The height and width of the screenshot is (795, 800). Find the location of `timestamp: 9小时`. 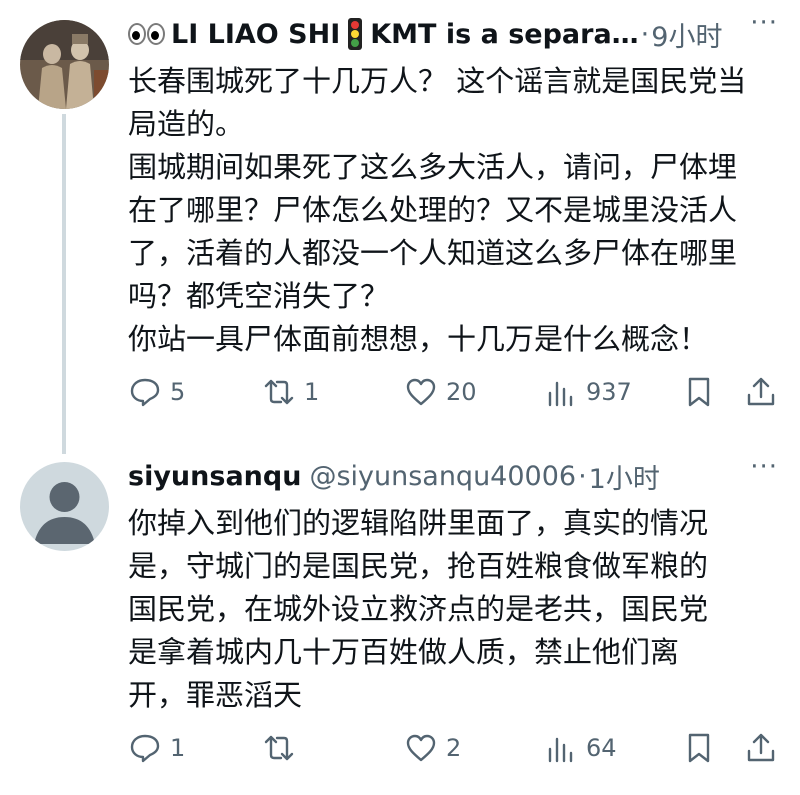

timestamp: 9小时 is located at coordinates (686, 34).